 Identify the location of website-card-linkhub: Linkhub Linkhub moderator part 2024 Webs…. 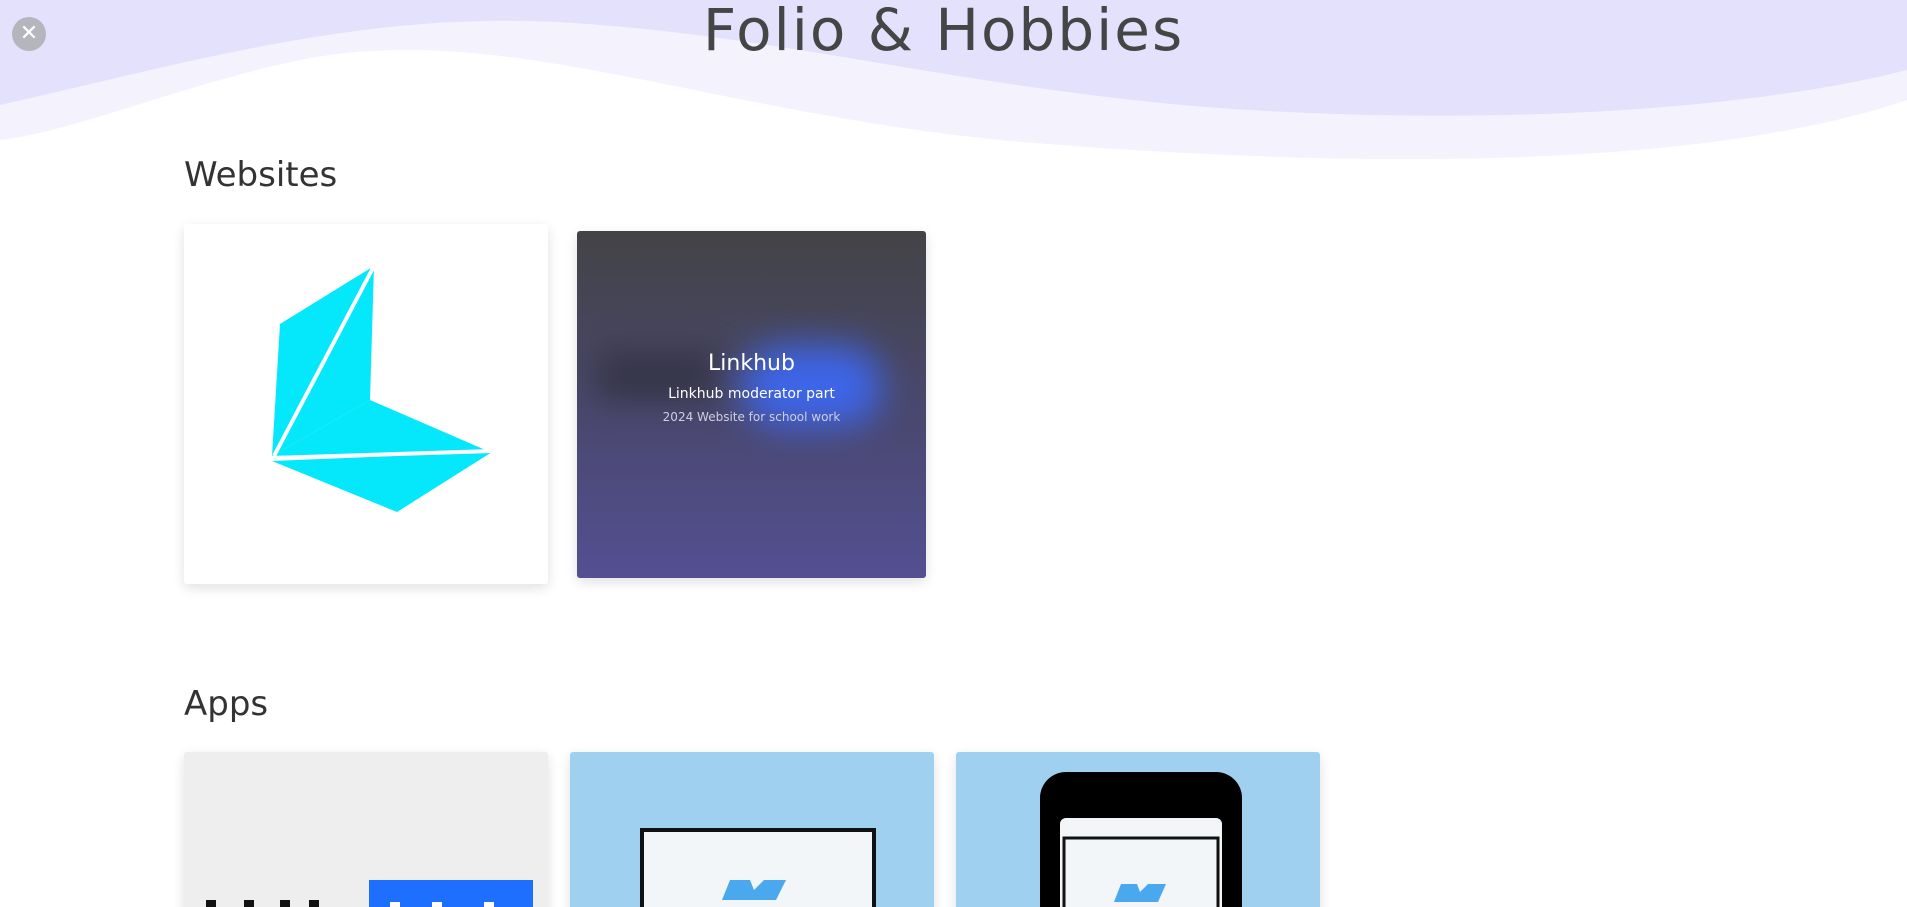
(751, 404).